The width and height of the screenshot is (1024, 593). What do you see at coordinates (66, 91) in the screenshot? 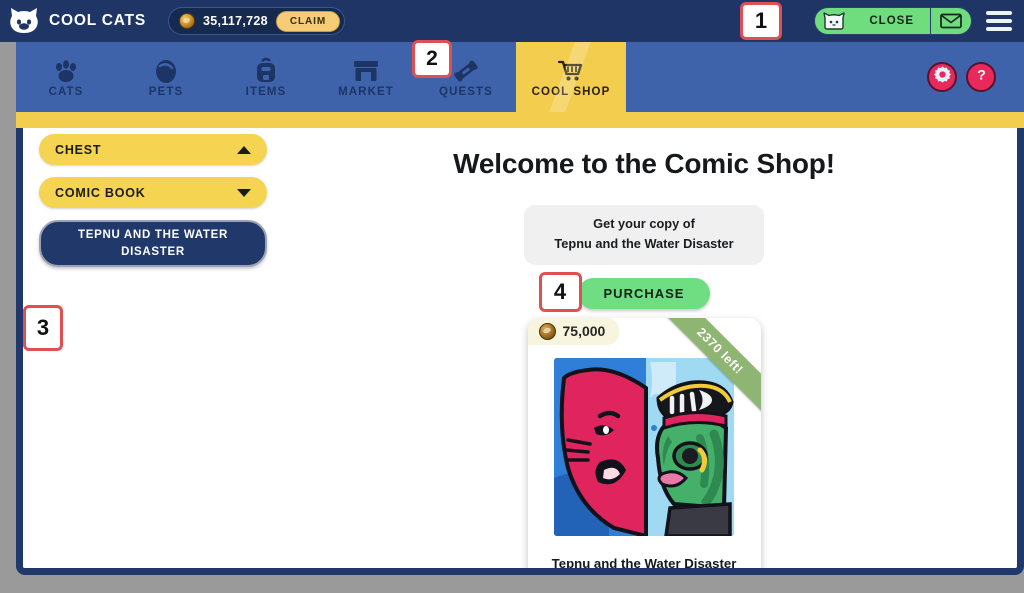
I see `tab-label: CATS` at bounding box center [66, 91].